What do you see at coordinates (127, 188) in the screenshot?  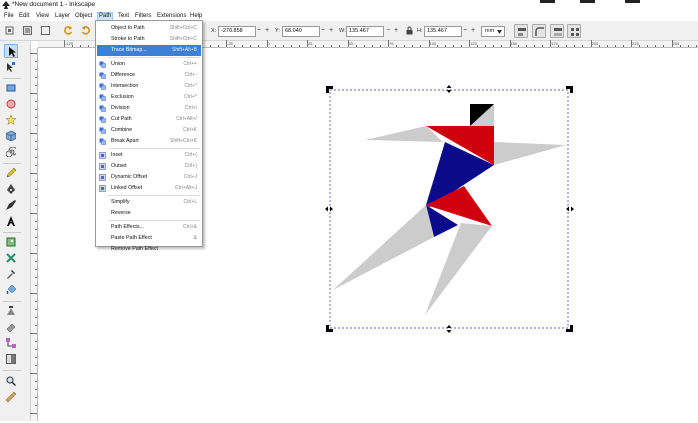 I see `menu-item-label: Linked Offset` at bounding box center [127, 188].